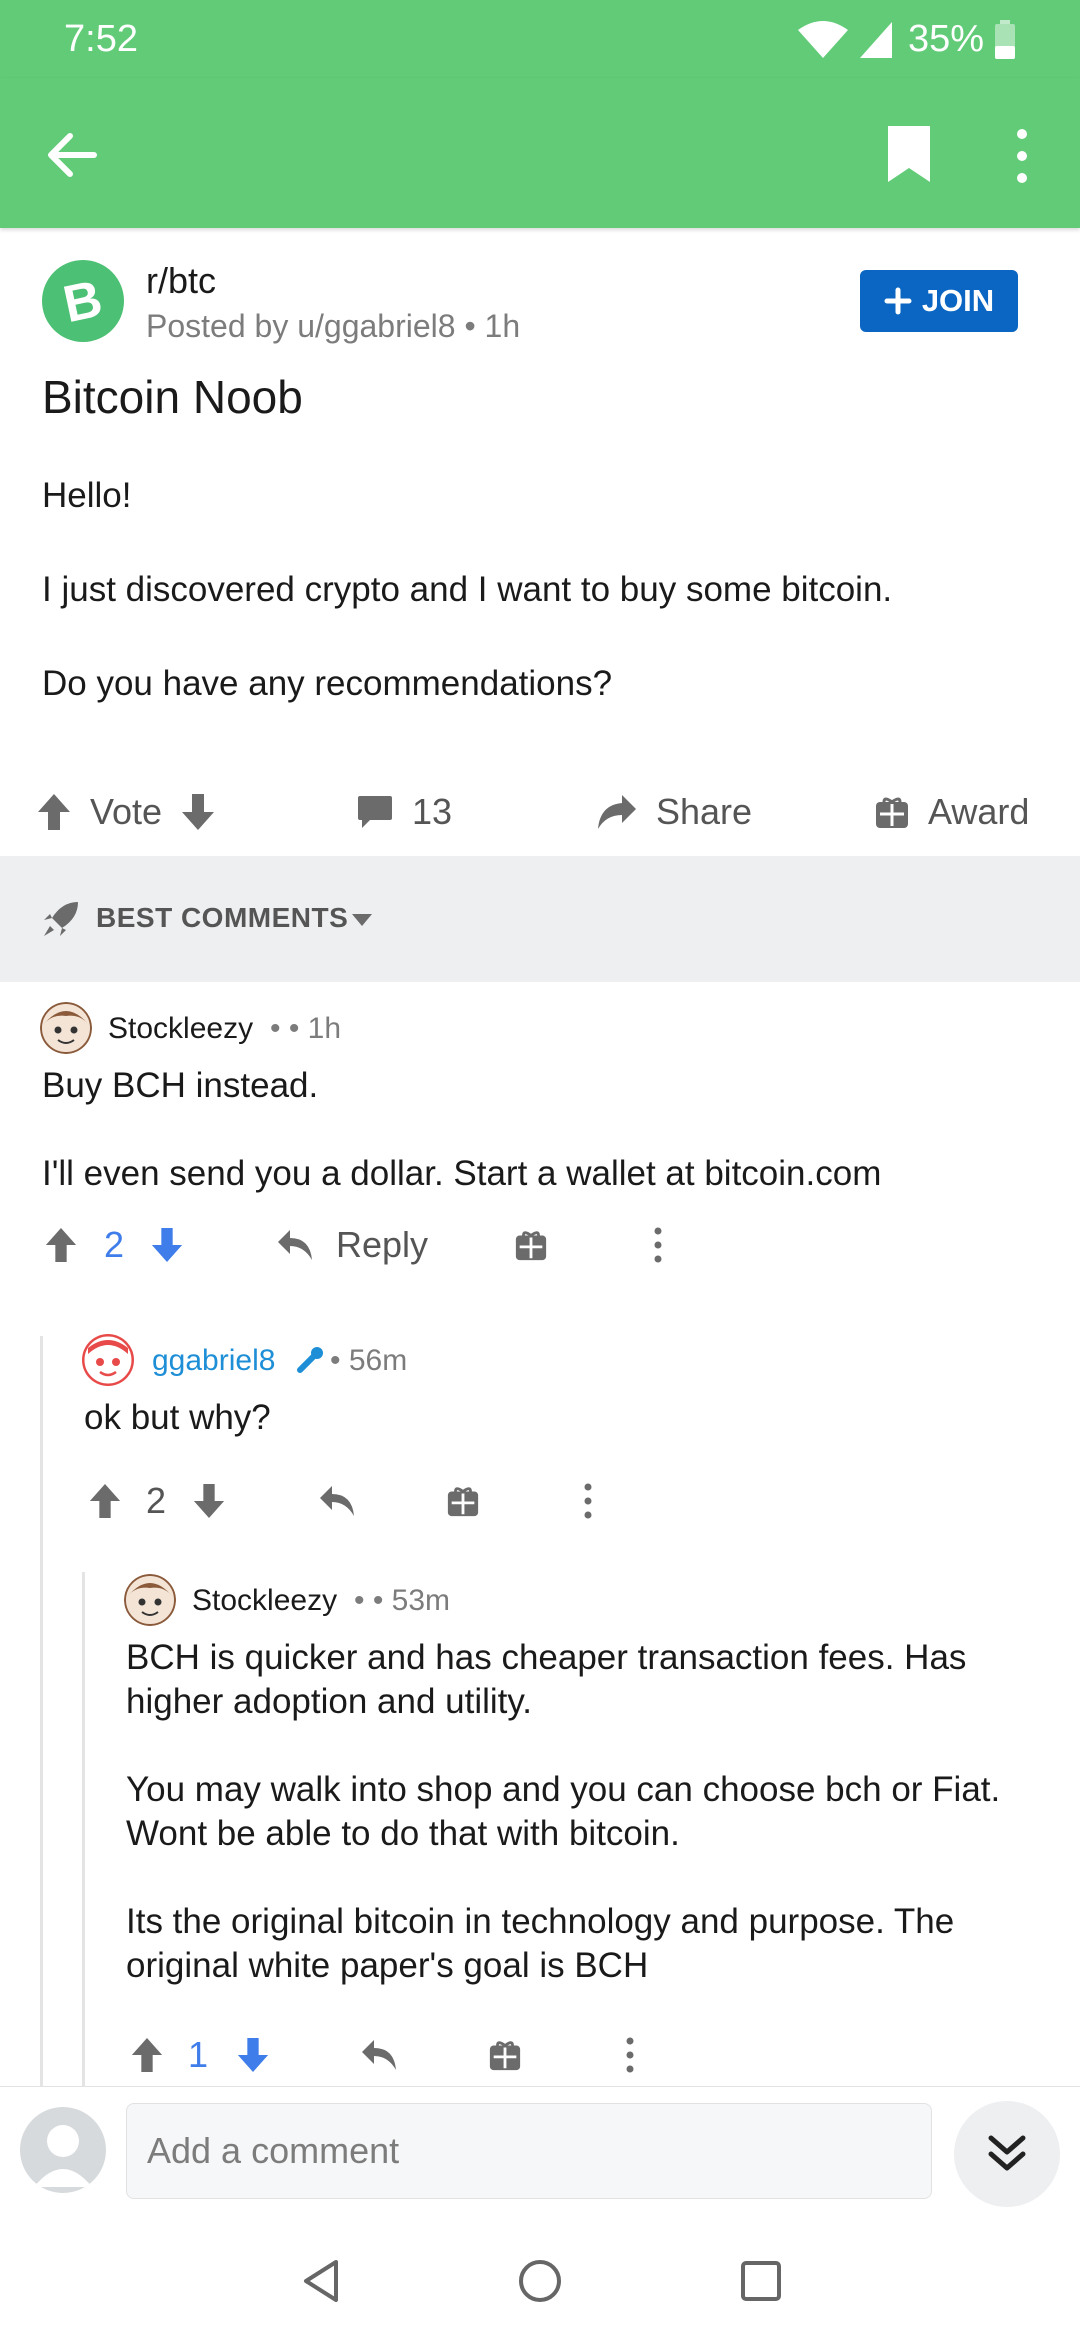 The image size is (1080, 2340). Describe the element at coordinates (898, 301) in the screenshot. I see `plus-icon` at that location.